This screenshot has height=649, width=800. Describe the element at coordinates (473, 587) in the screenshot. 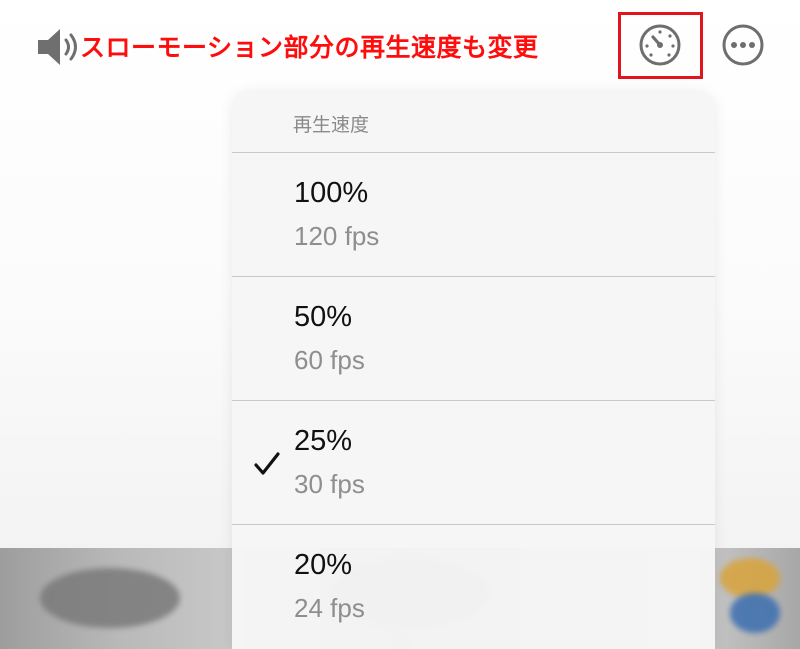

I see `speed-option-20: 20% 24 fps` at that location.